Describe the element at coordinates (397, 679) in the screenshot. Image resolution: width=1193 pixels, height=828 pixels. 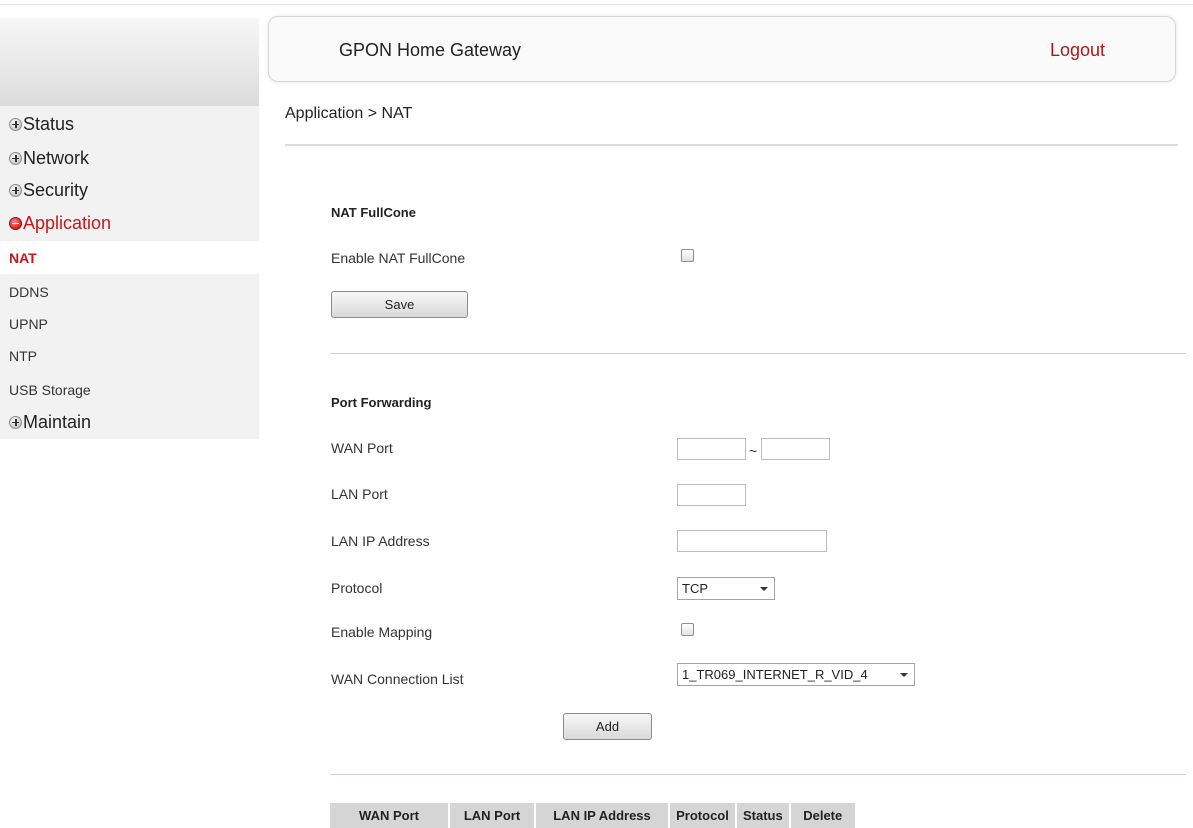
I see `wan-connection-list-label: WAN Connection List` at that location.